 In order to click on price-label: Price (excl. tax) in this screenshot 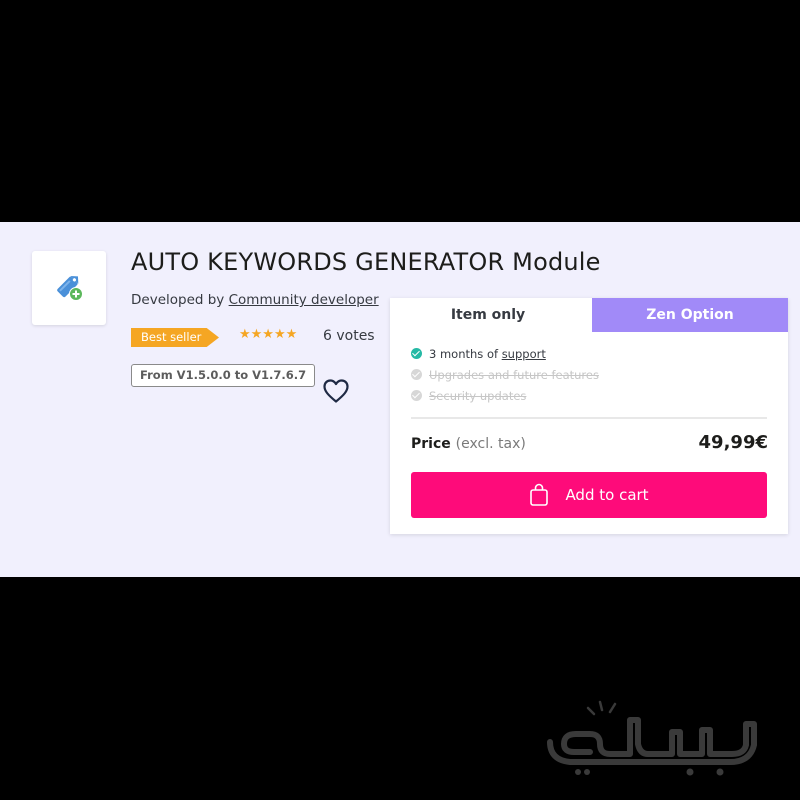, I will do `click(468, 444)`.